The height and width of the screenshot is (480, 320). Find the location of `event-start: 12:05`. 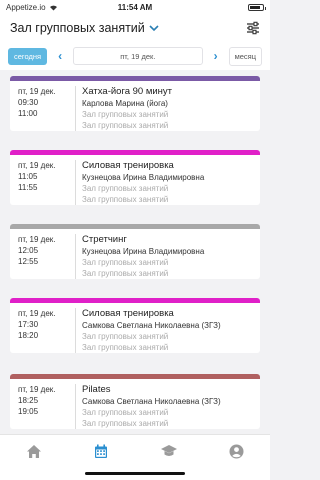

event-start: 12:05 is located at coordinates (28, 250).